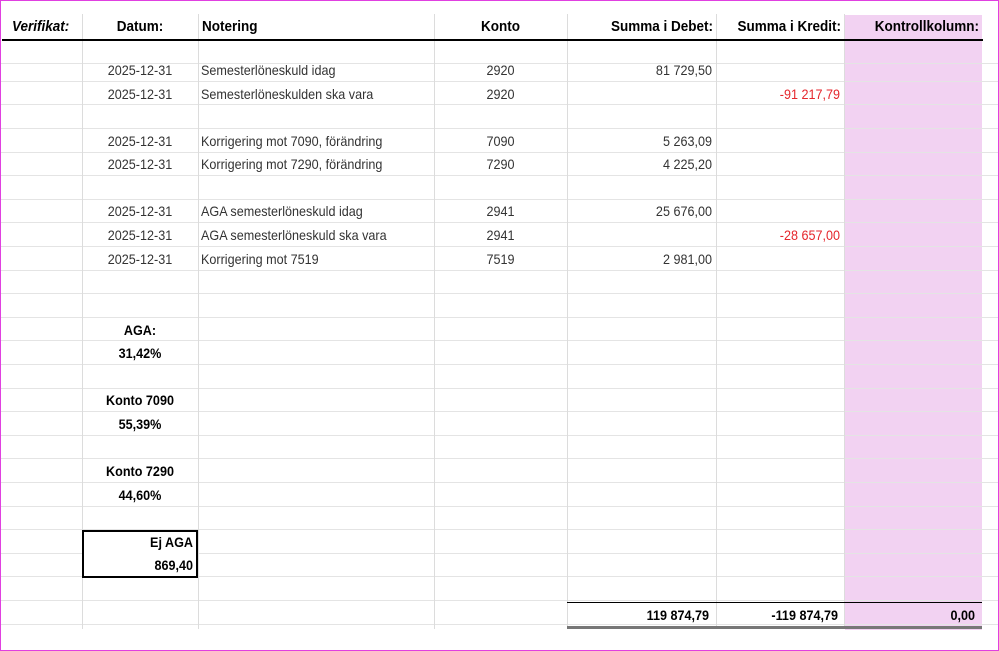 Image resolution: width=999 pixels, height=651 pixels. I want to click on entry-notering: Korrigering mot 7090, förändring, so click(305, 142).